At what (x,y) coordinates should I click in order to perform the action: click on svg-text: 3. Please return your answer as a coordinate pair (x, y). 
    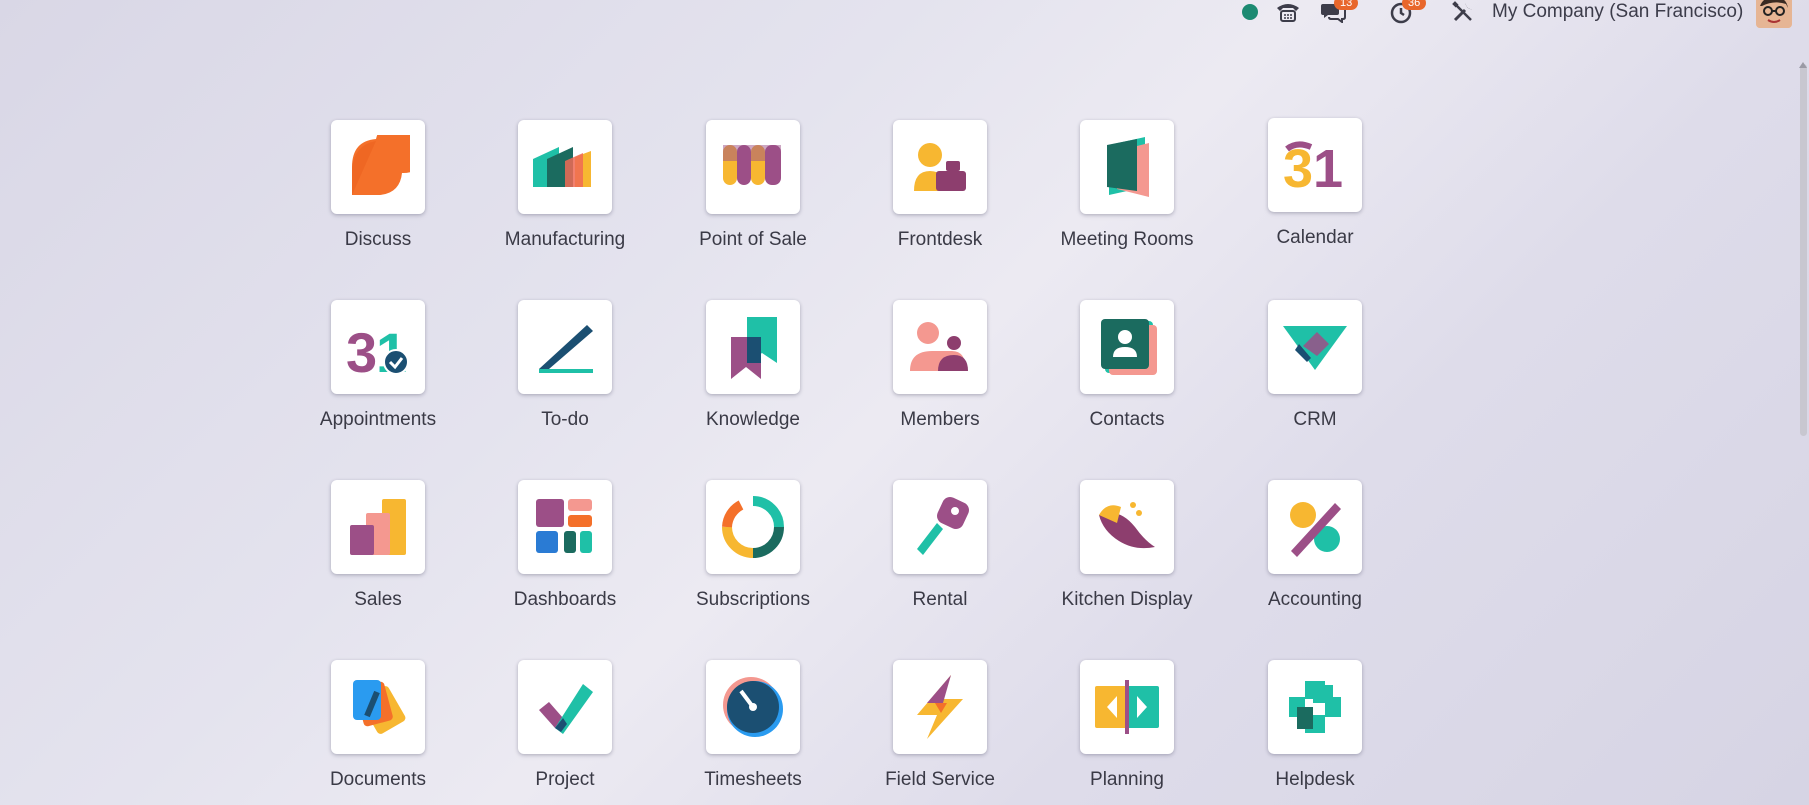
    Looking at the image, I should click on (361, 349).